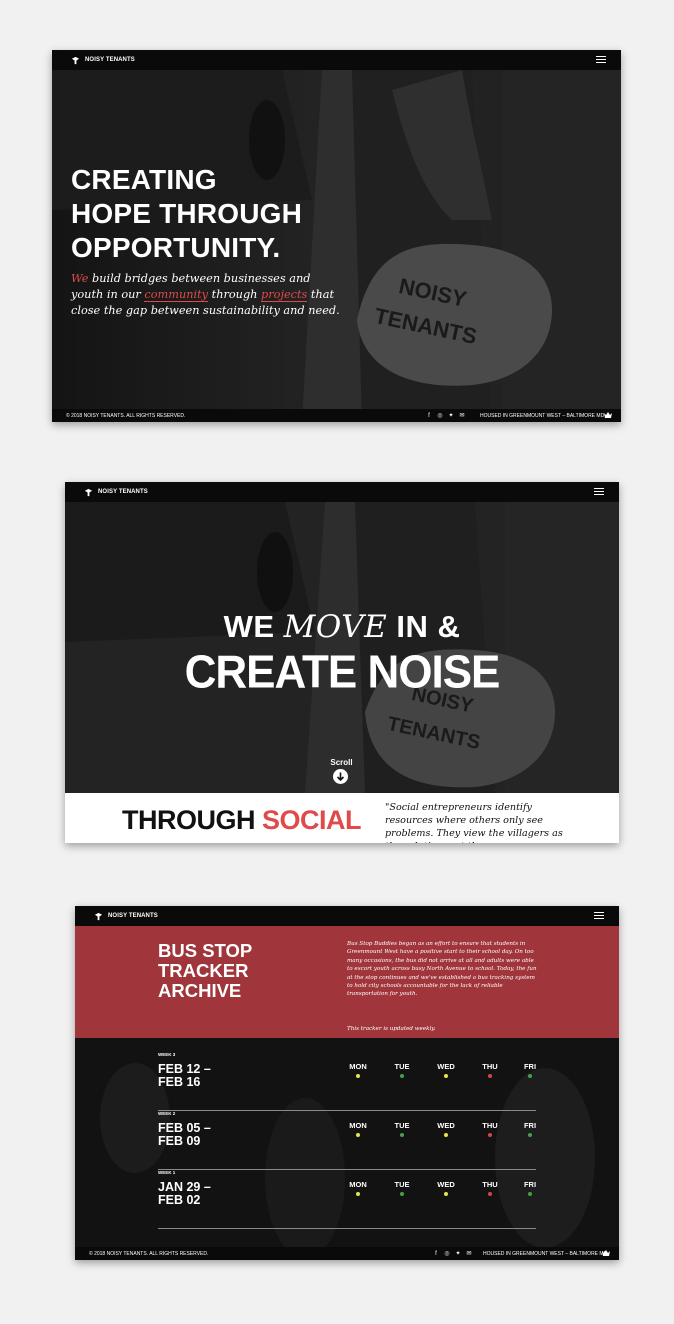  Describe the element at coordinates (446, 1184) in the screenshot. I see `day-label: WED` at that location.